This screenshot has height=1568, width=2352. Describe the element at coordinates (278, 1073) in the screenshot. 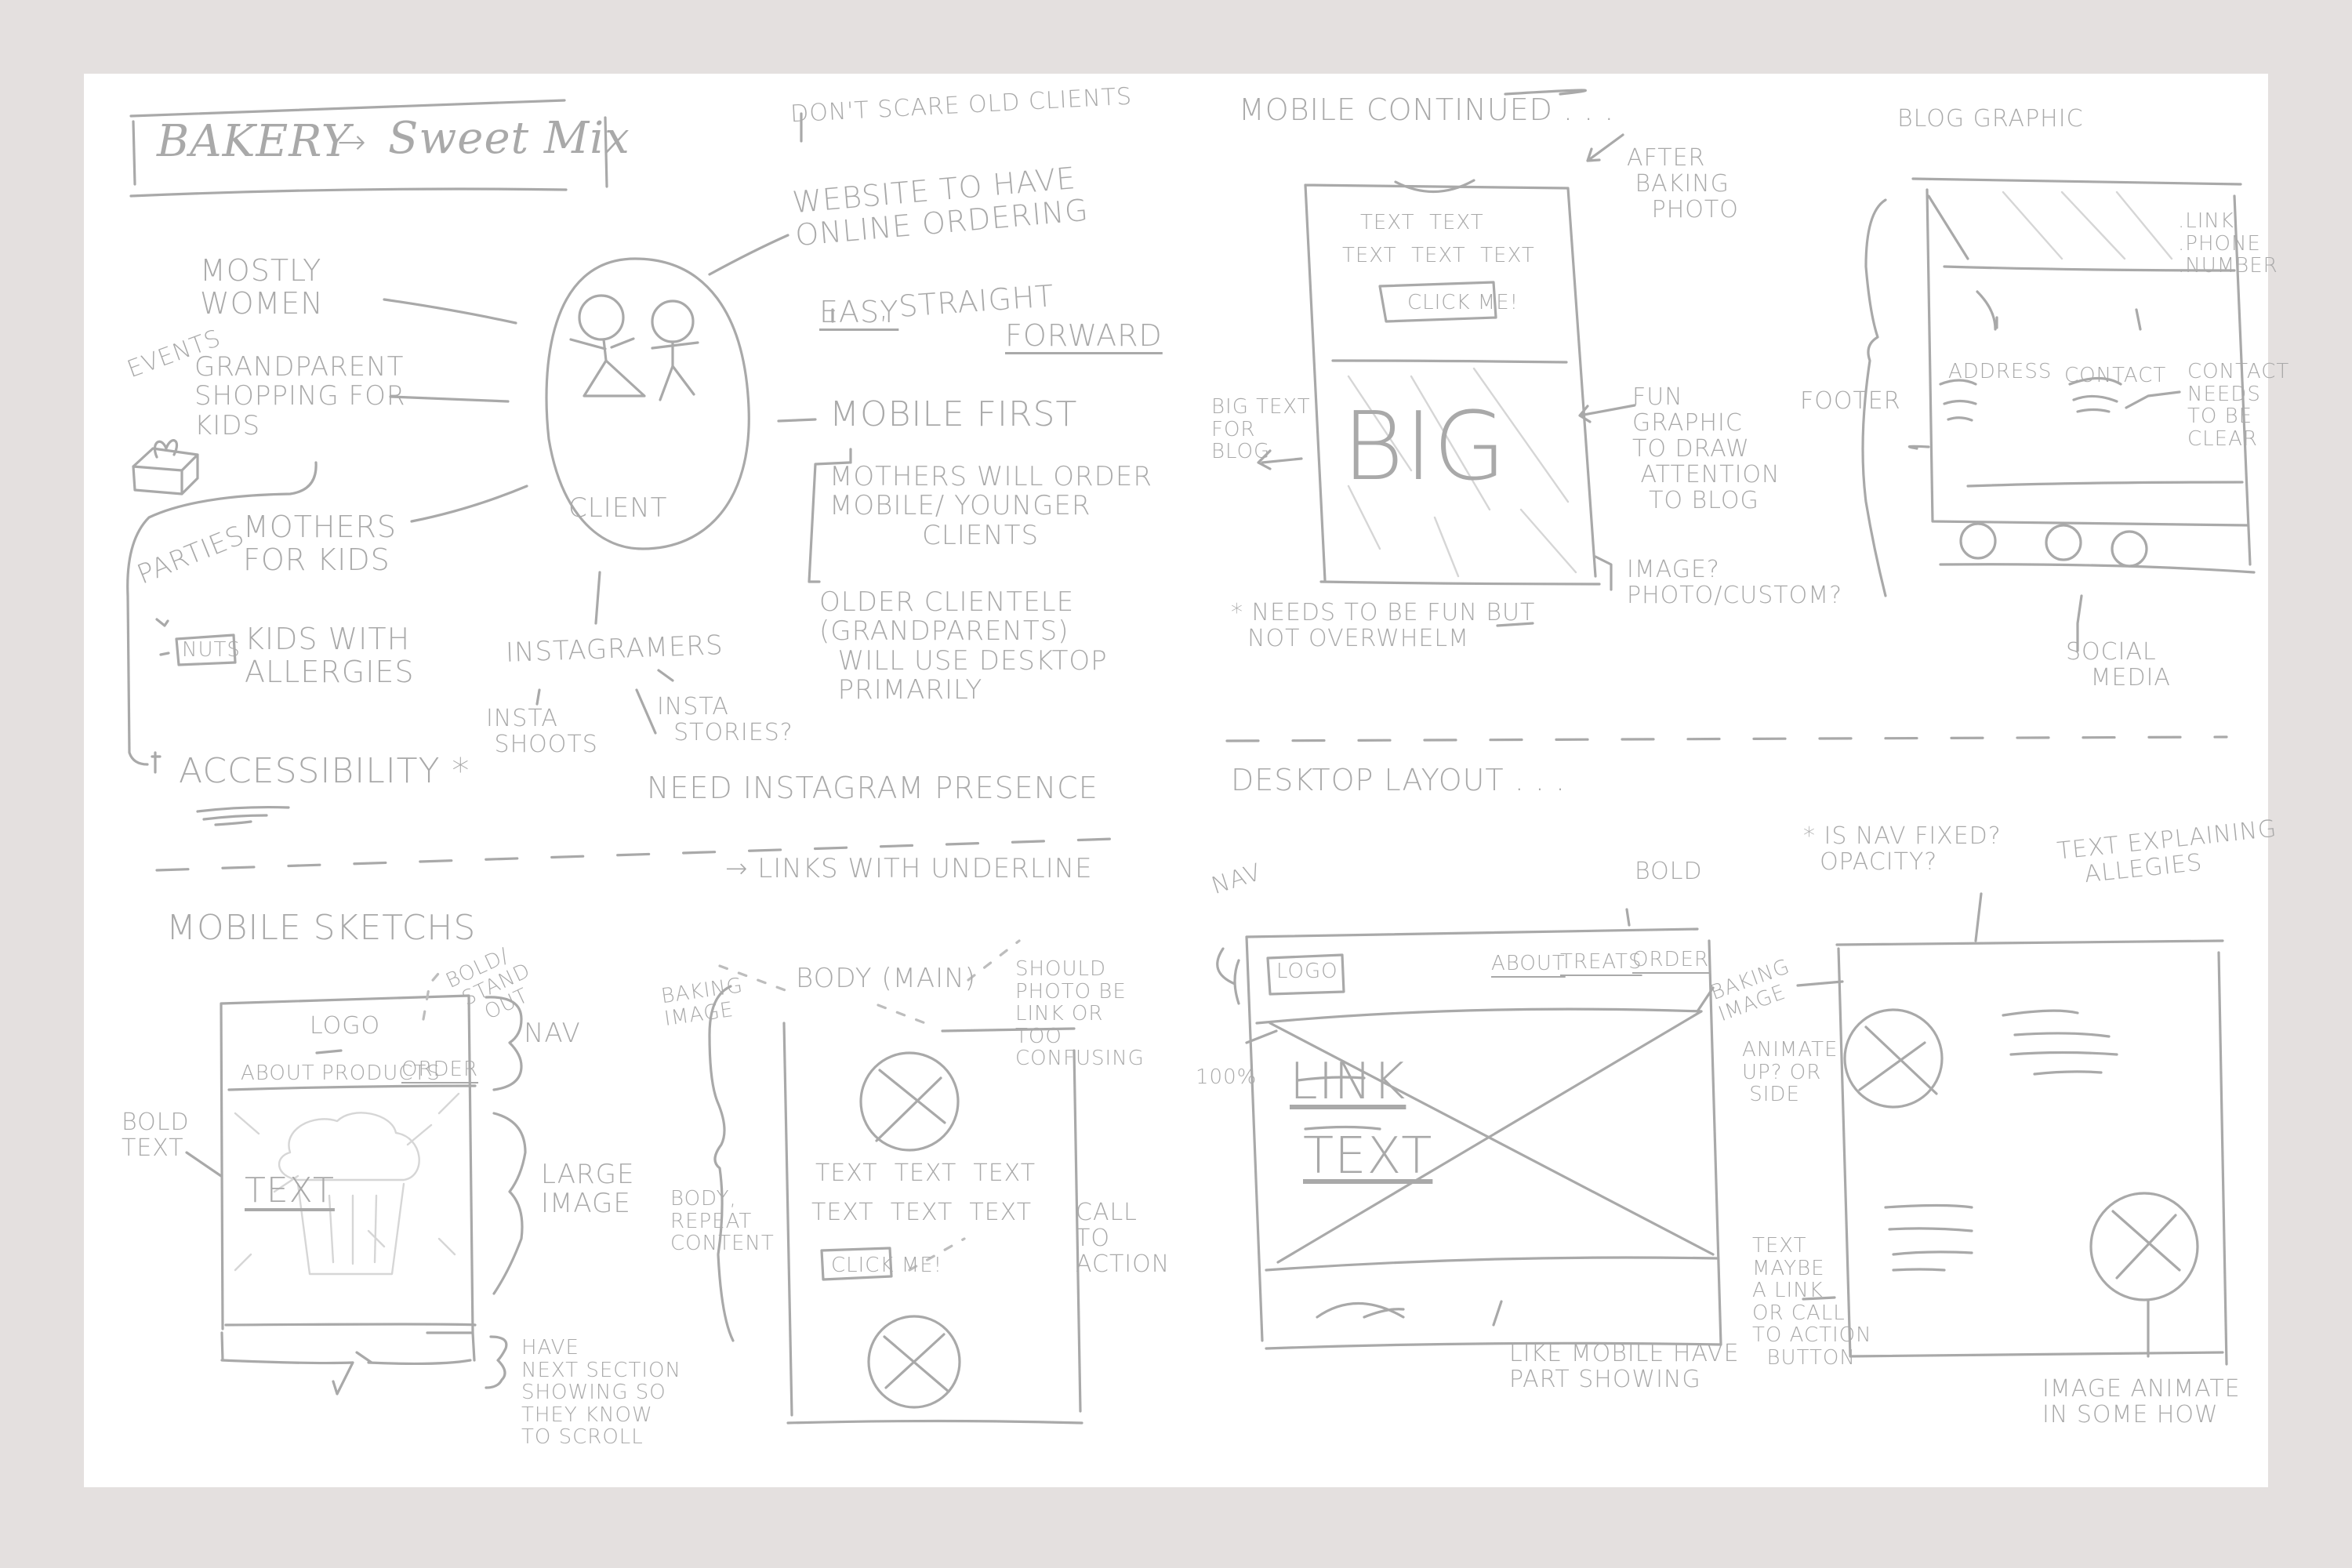

I see `phone1-nav-about: ABOUT` at that location.